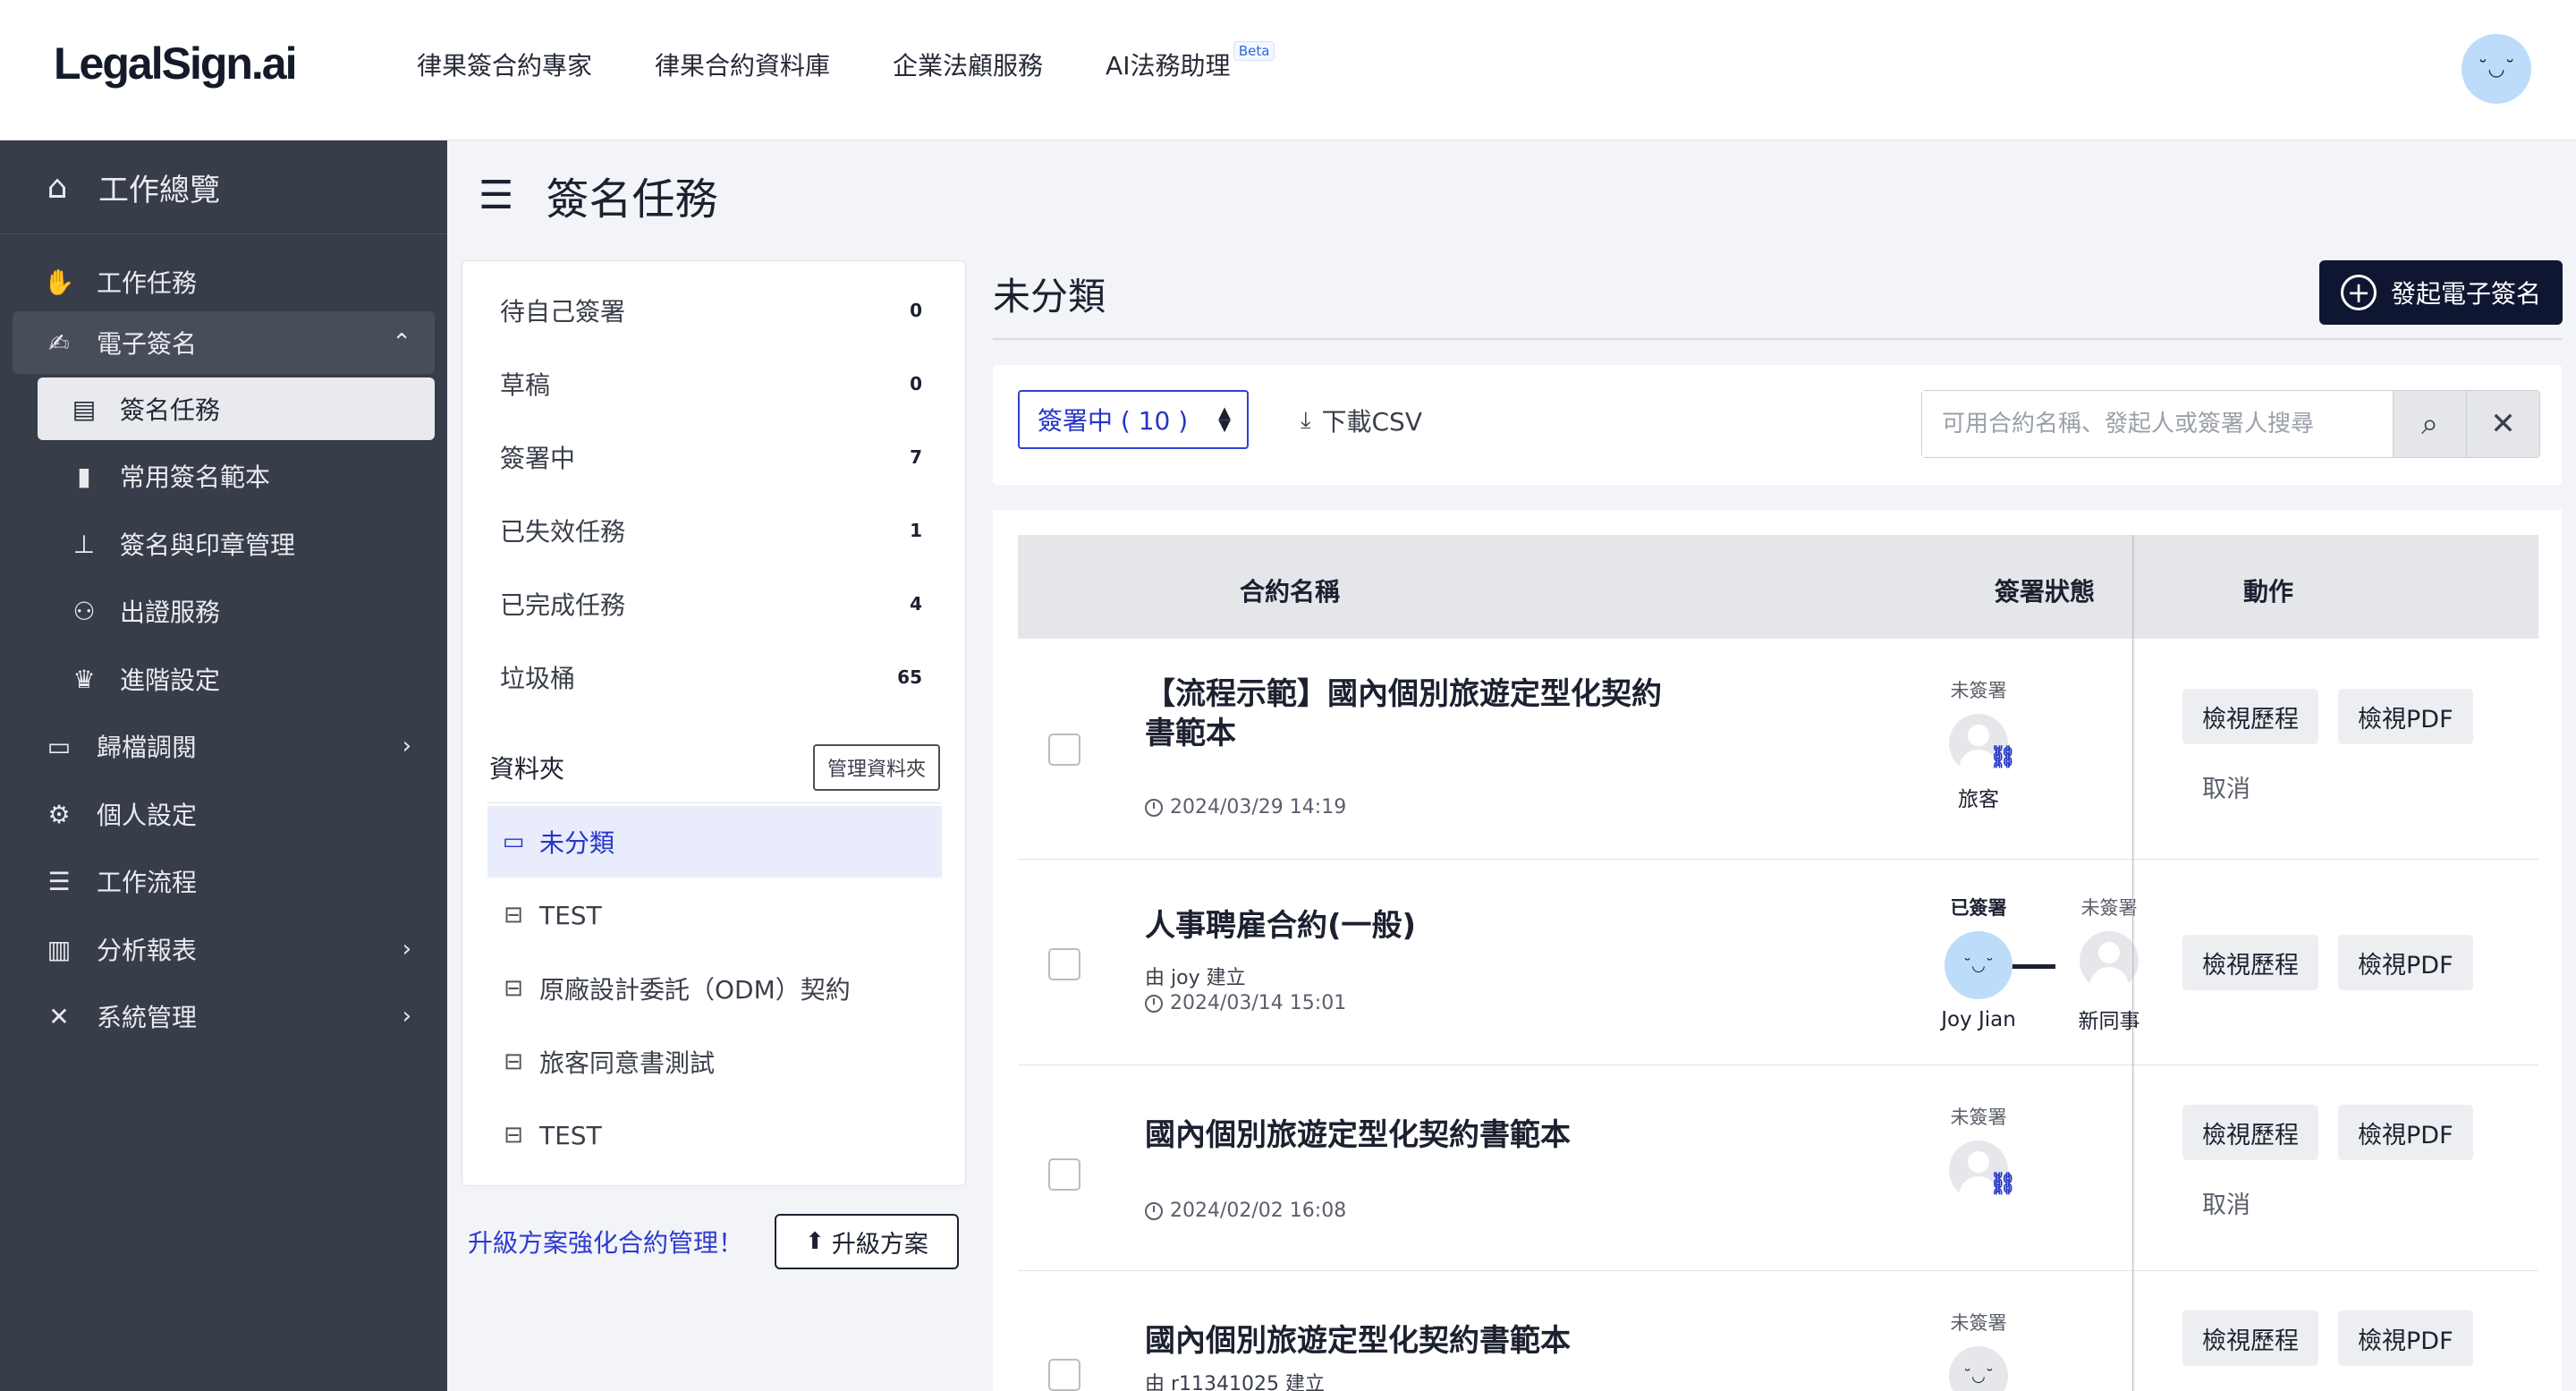 The width and height of the screenshot is (2576, 1391). I want to click on nav-link-contract-expert: 律果簽合約專家, so click(504, 64).